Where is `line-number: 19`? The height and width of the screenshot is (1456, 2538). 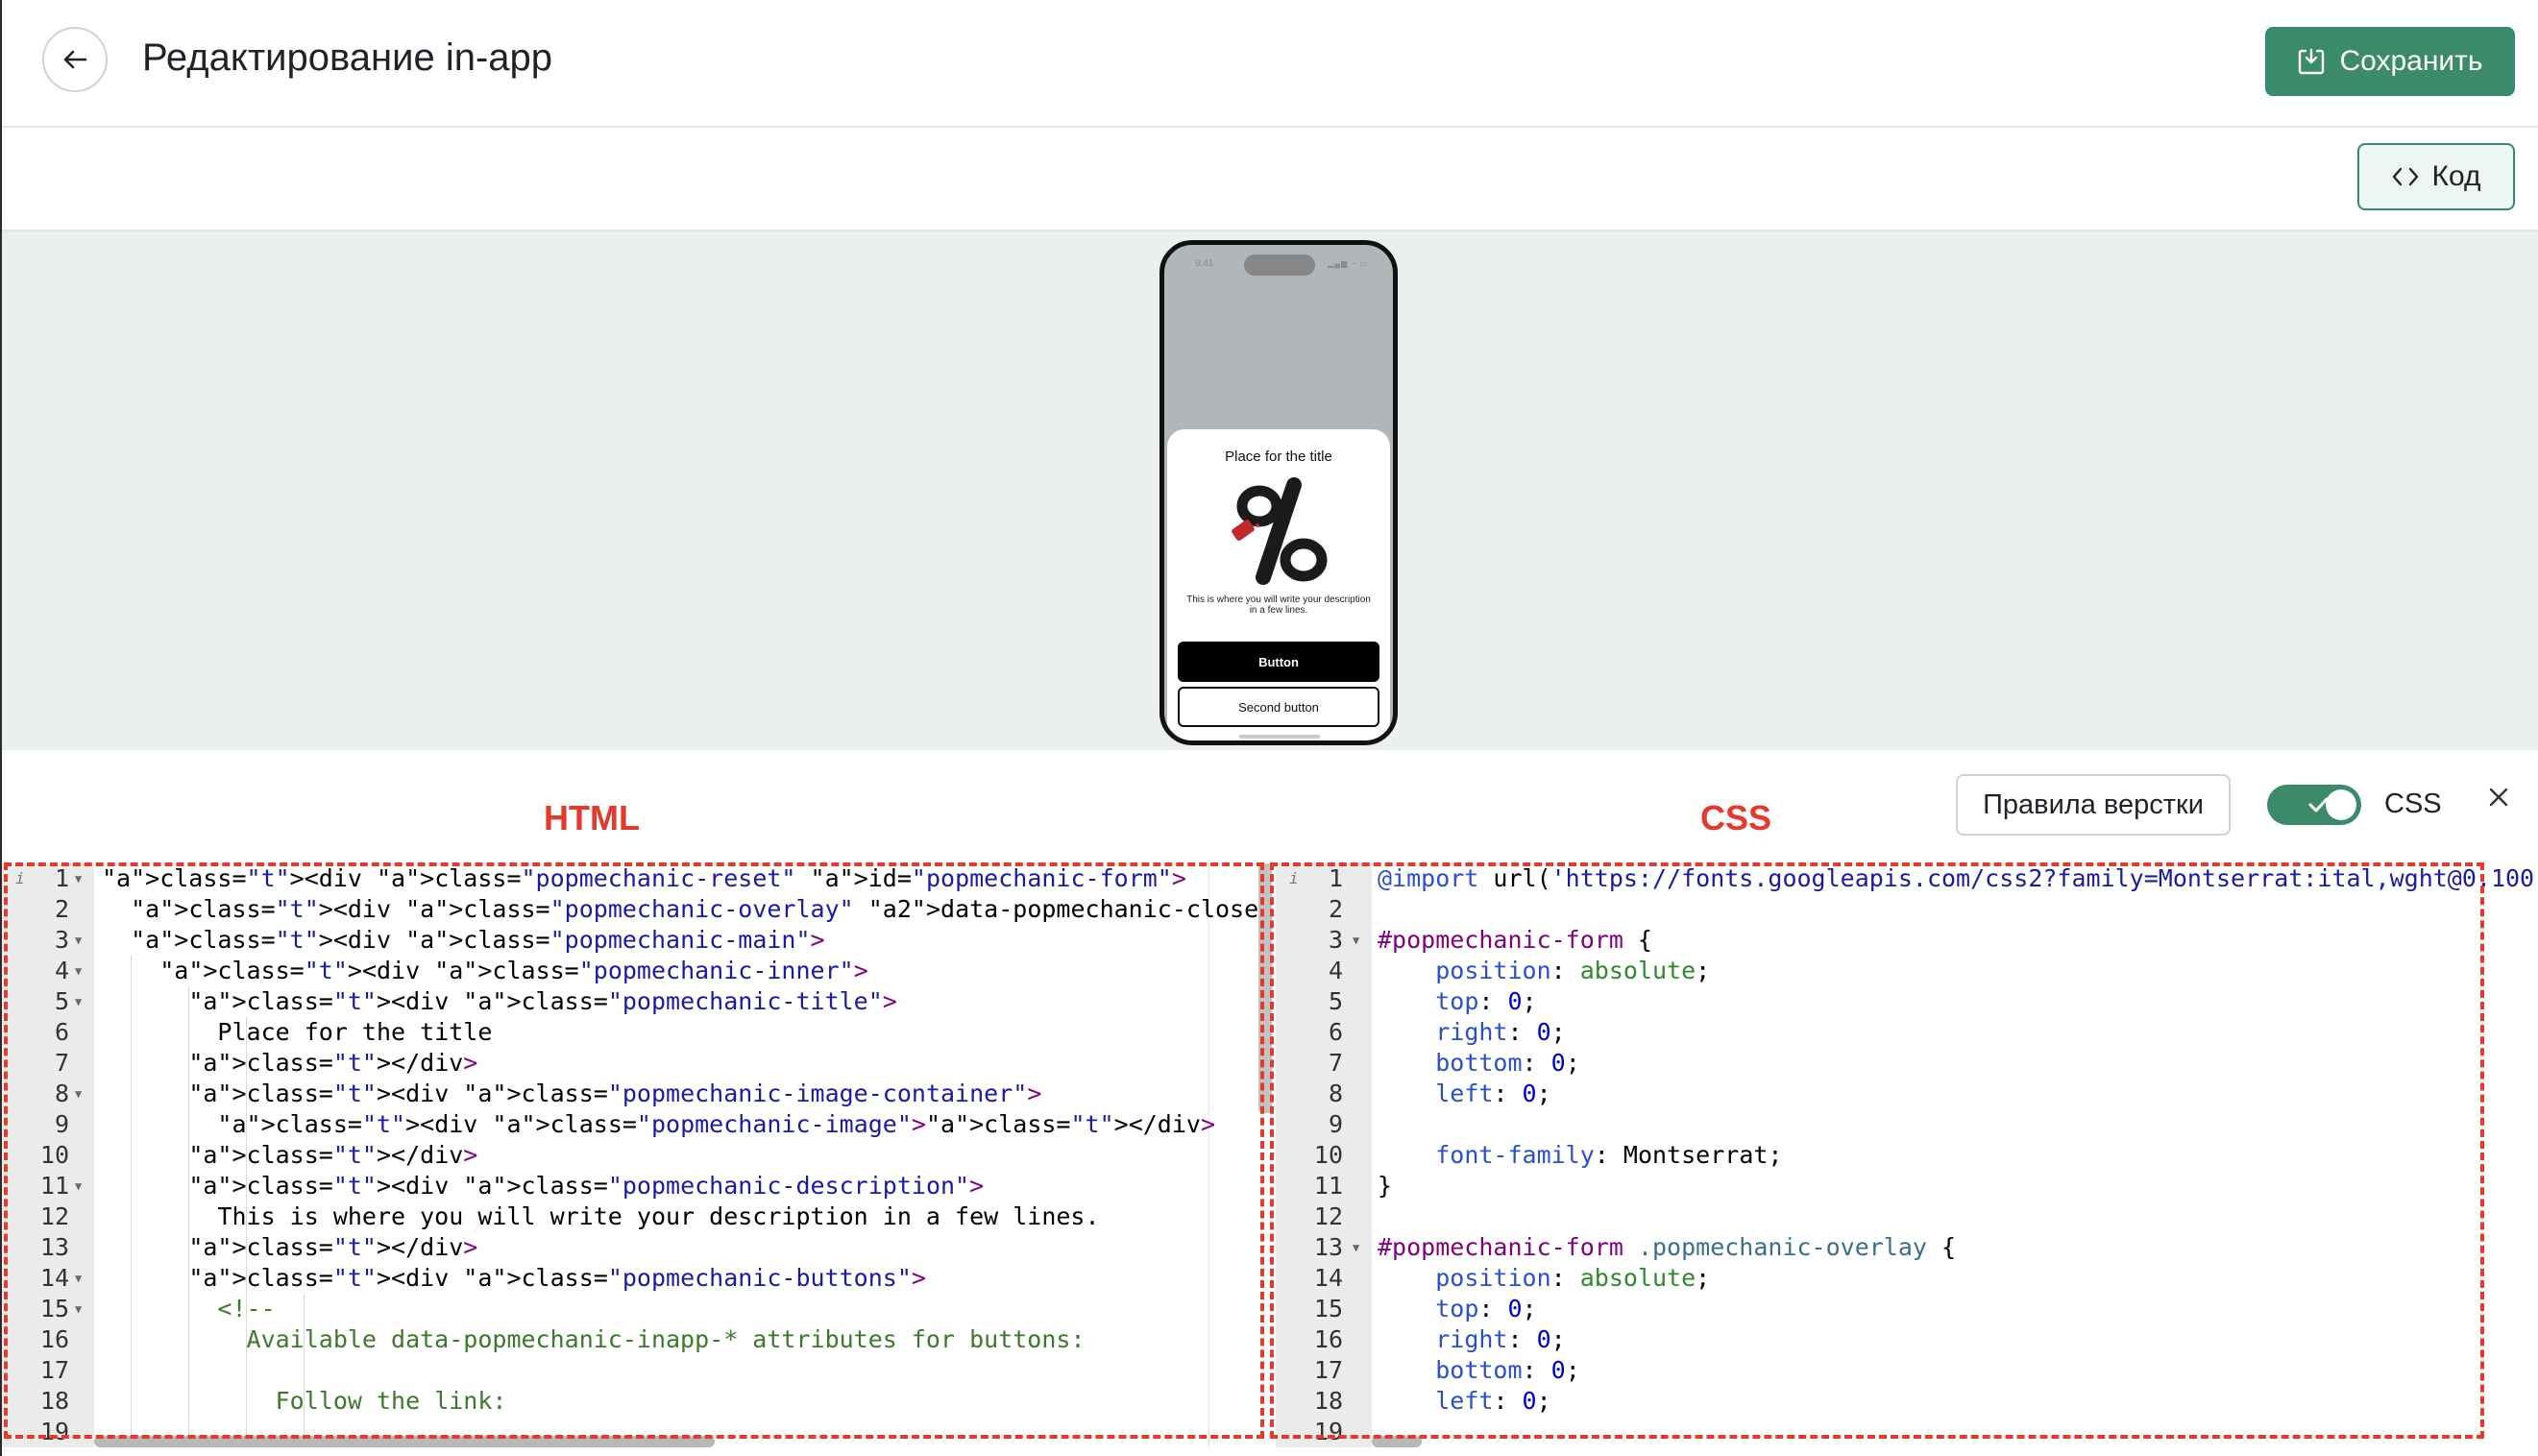 line-number: 19 is located at coordinates (54, 1432).